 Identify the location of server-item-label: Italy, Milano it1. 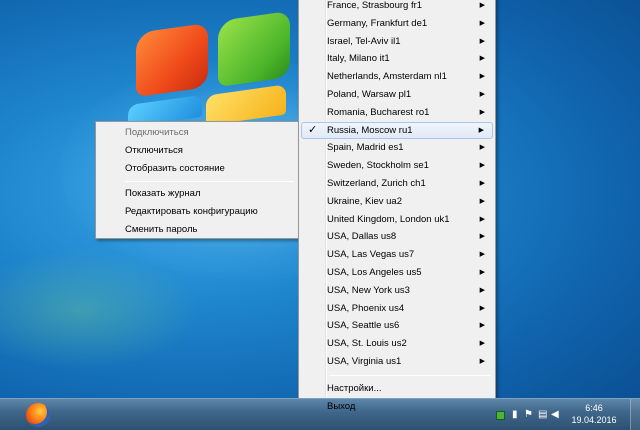
(358, 59).